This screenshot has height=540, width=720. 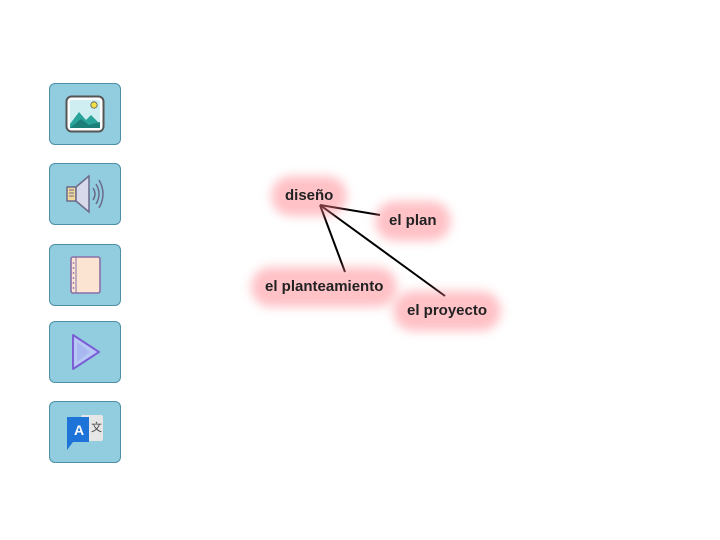 What do you see at coordinates (324, 287) in the screenshot?
I see `synonym-planteamiento: el planteamiento` at bounding box center [324, 287].